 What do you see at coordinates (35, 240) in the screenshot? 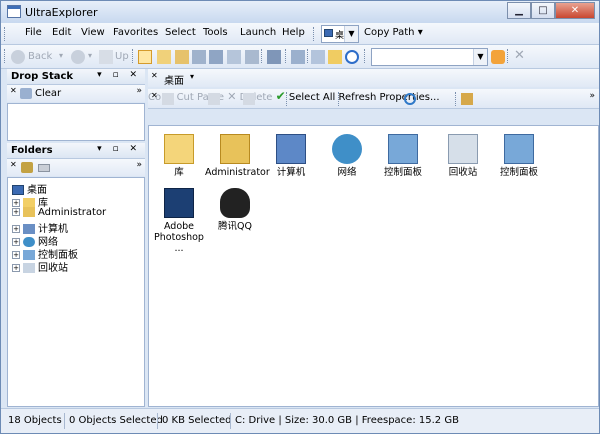
I see `tree-item: + 网络` at bounding box center [35, 240].